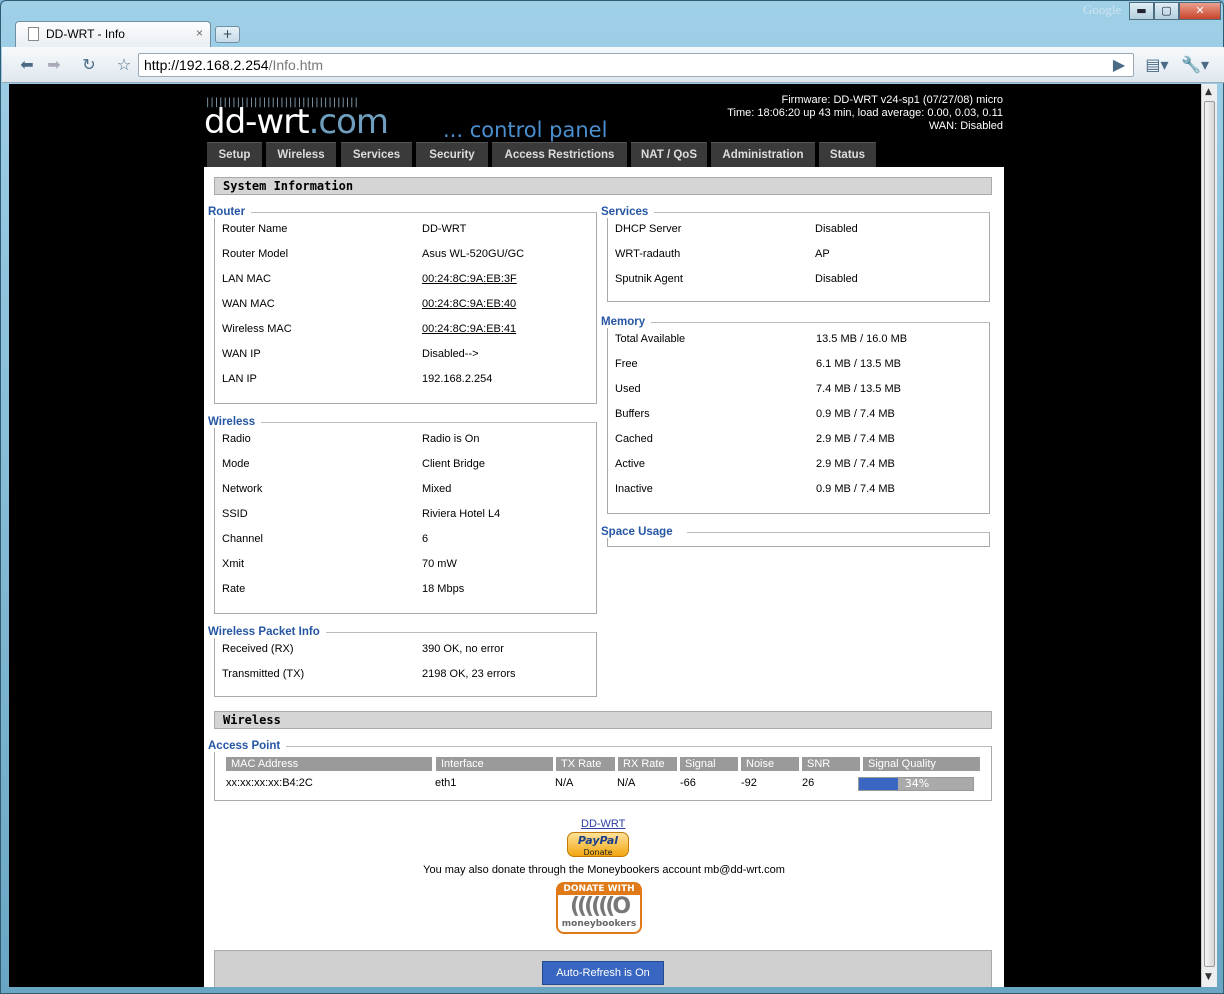  Describe the element at coordinates (450, 354) in the screenshot. I see `row-value: Disabled-->` at that location.